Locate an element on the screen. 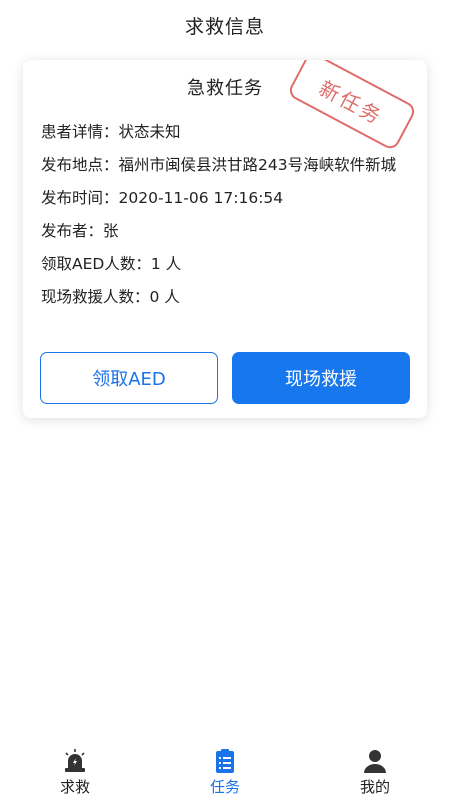 The height and width of the screenshot is (800, 450). publish-time-row: 发布时间：2020-11-06 17:16:54 is located at coordinates (227, 198).